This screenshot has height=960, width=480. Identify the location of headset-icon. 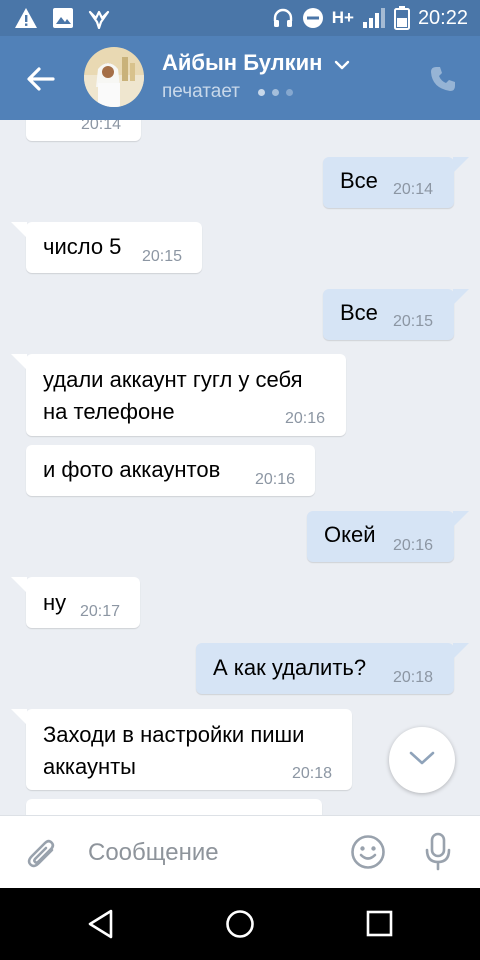
(283, 18).